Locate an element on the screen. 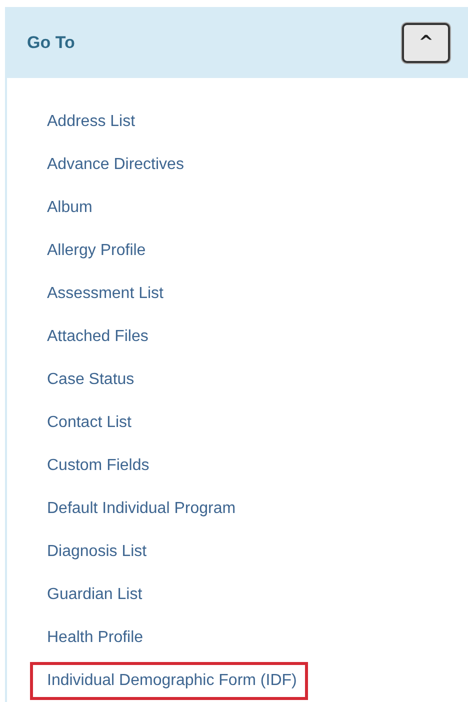 The image size is (468, 702). goto-link: Diagnosis List is located at coordinates (90, 551).